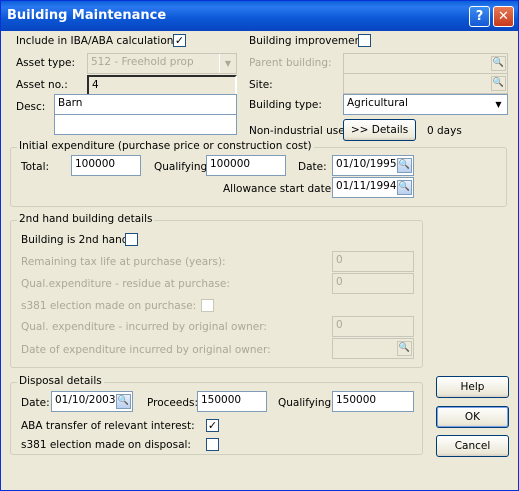 This screenshot has width=519, height=491. What do you see at coordinates (145, 104) in the screenshot?
I see `desc-line1-input: Barn` at bounding box center [145, 104].